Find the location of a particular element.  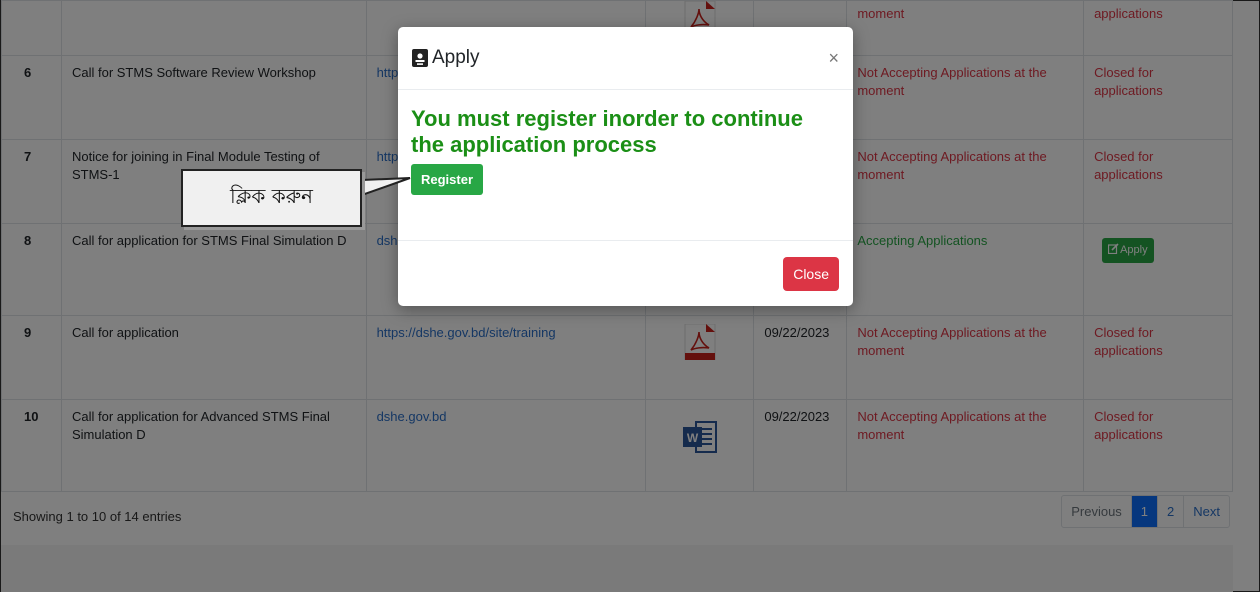

modal-footer: Close is located at coordinates (625, 273).